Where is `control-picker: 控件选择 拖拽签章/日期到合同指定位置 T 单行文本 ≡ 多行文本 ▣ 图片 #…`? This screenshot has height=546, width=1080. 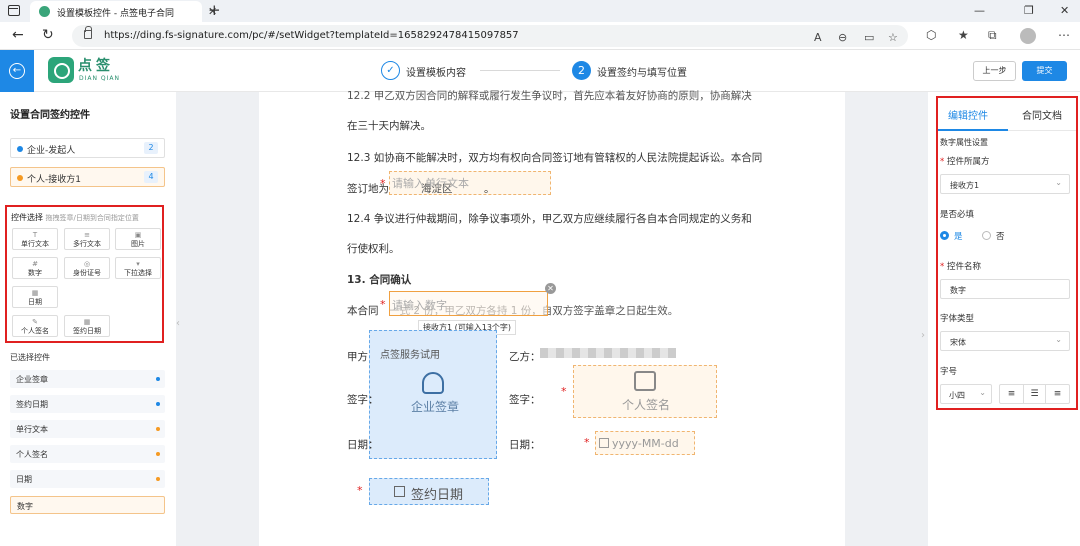
control-picker: 控件选择 拖拽签章/日期到合同指定位置 T 单行文本 ≡ 多行文本 ▣ 图片 #… is located at coordinates (84, 274).